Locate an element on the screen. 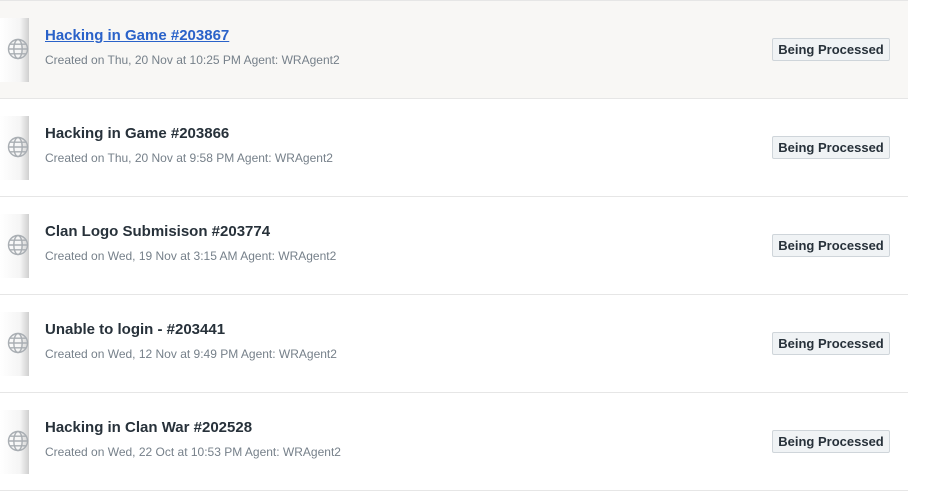 Image resolution: width=926 pixels, height=495 pixels. ticket-title-link: Unable to login - #203441 is located at coordinates (135, 329).